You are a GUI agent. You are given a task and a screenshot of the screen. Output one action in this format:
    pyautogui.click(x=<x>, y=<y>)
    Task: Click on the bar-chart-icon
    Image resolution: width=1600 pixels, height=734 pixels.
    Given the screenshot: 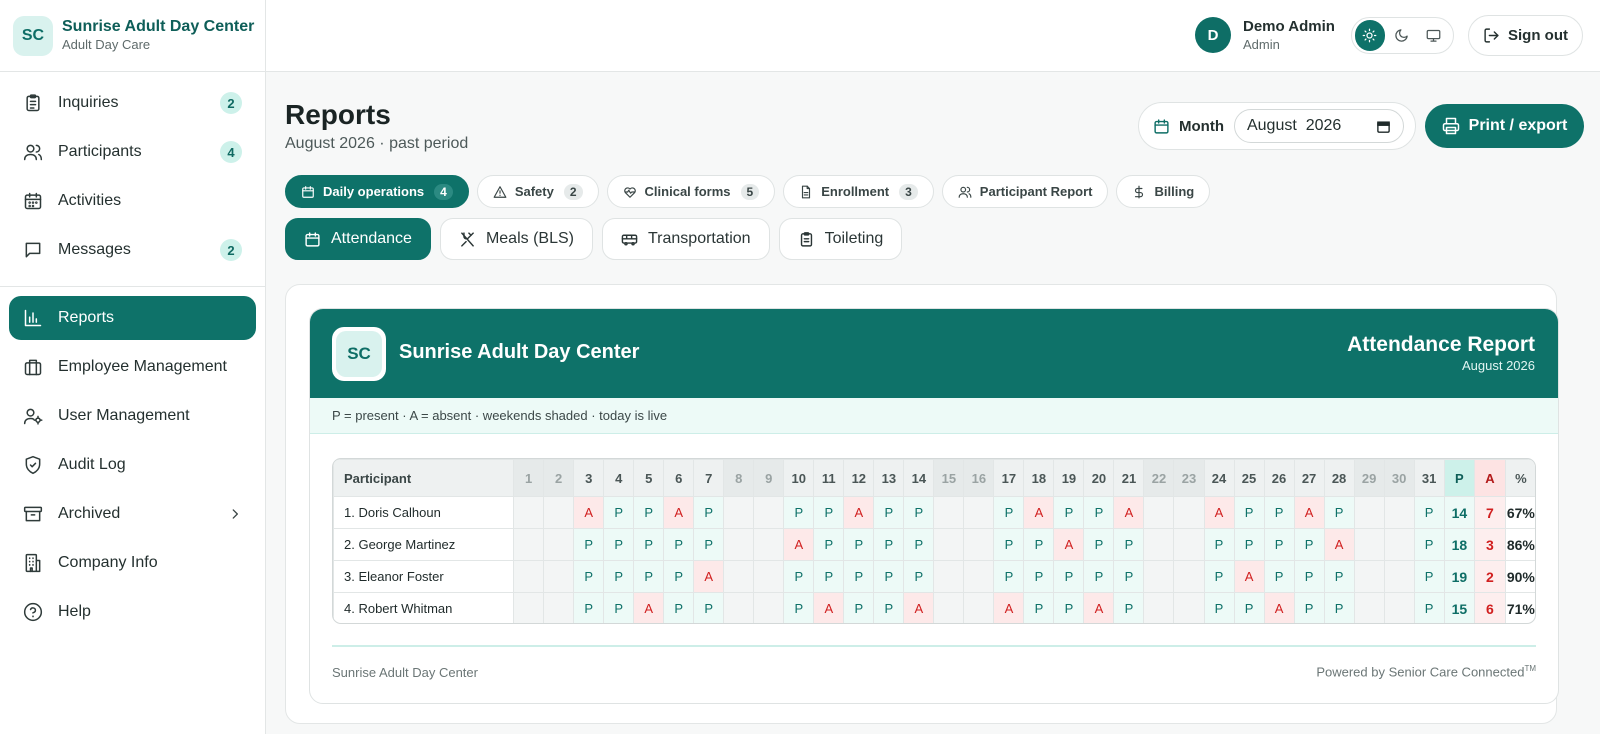 What is the action you would take?
    pyautogui.click(x=33, y=318)
    